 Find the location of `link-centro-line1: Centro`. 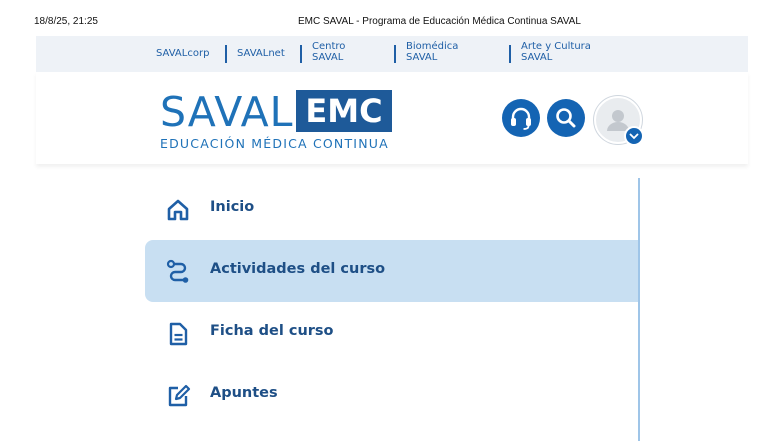

link-centro-line1: Centro is located at coordinates (329, 46).